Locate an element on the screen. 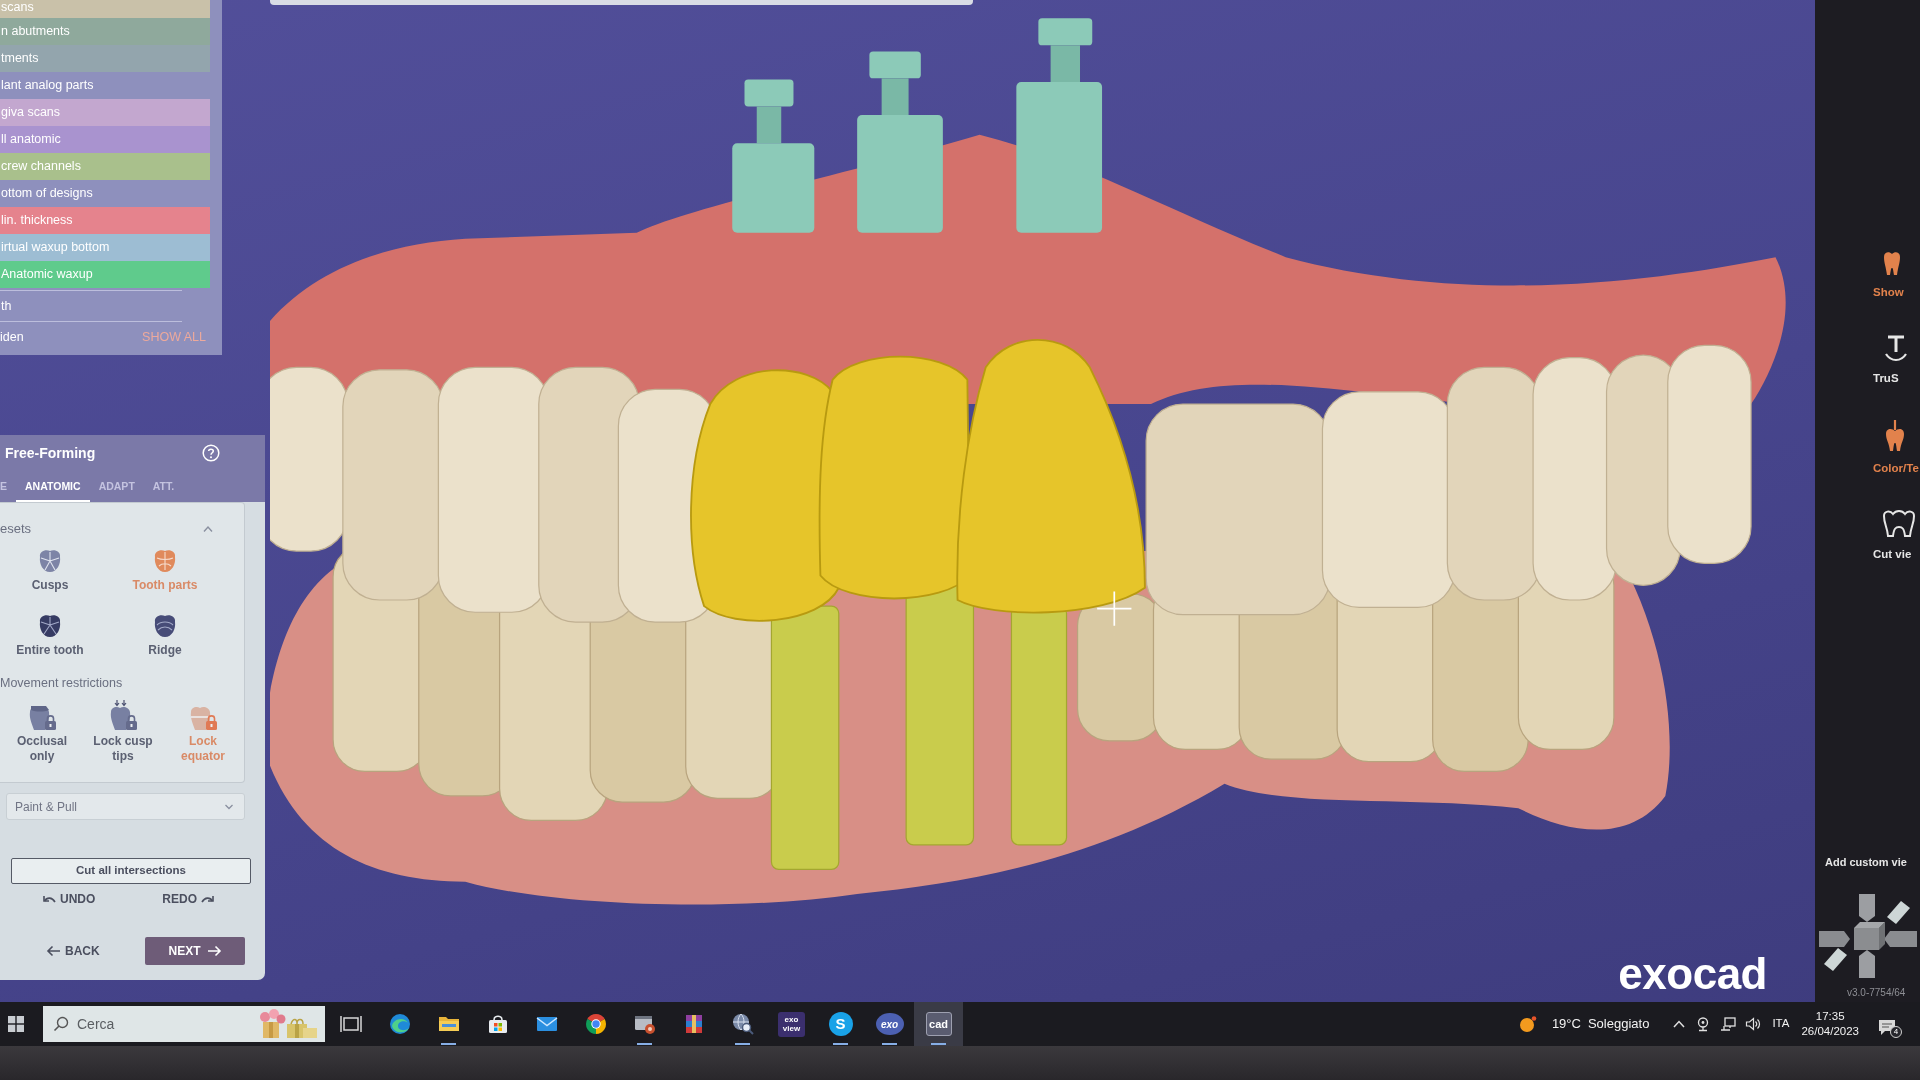 This screenshot has height=1080, width=1920. toolbar-button: Cut vie is located at coordinates (1867, 535).